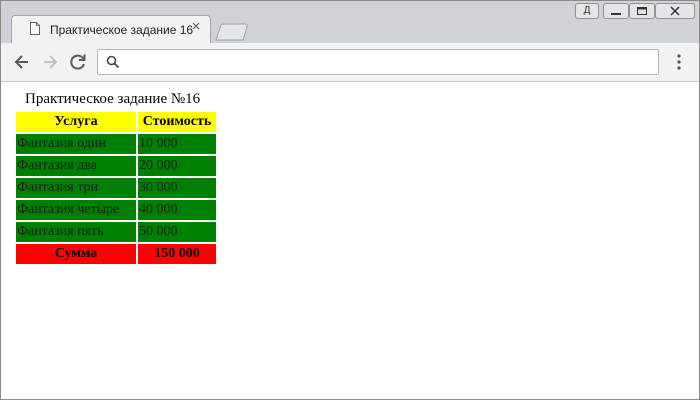 This screenshot has height=400, width=700. Describe the element at coordinates (76, 210) in the screenshot. I see `service-cell: Фантазия четыре` at that location.